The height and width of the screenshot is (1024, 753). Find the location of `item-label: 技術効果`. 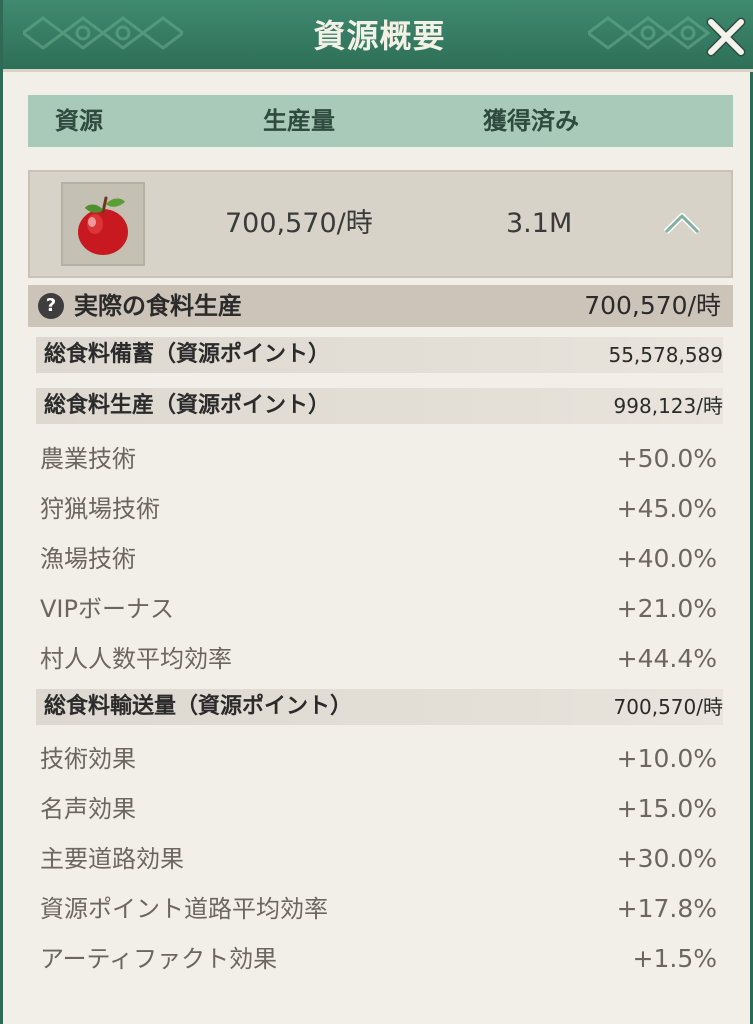

item-label: 技術効果 is located at coordinates (88, 759).